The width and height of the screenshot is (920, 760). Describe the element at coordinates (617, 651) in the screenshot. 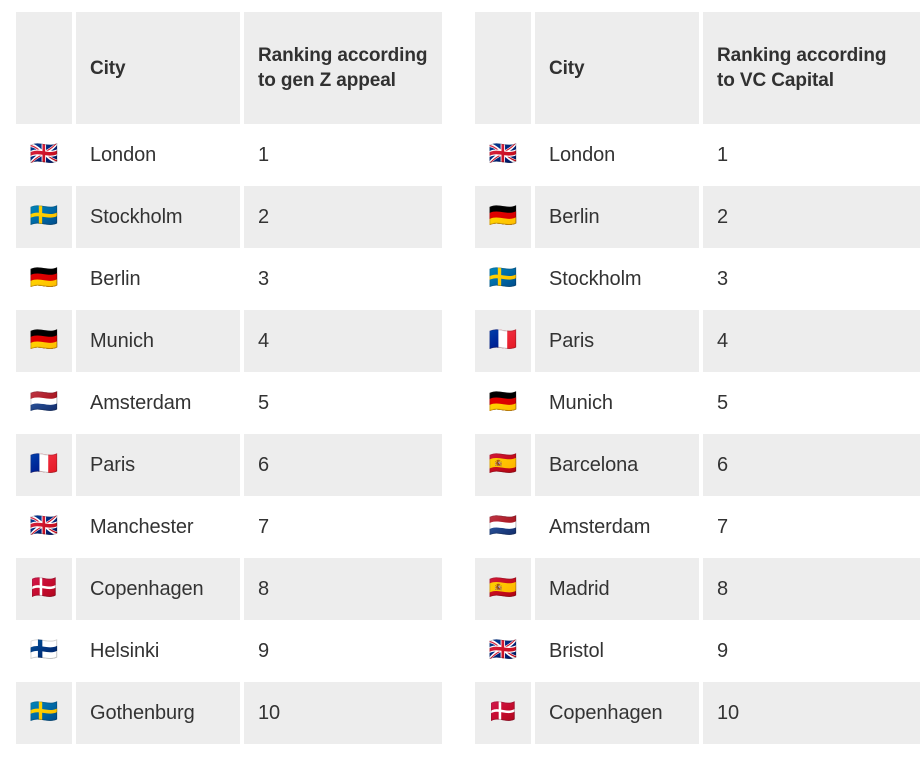

I see `city-cell: Bristol` at that location.